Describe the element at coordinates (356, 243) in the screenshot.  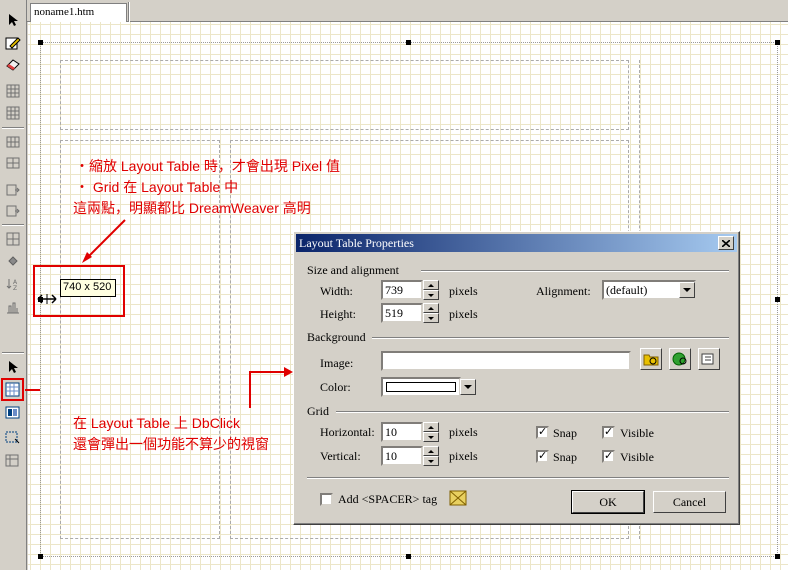
I see `dialog-title: Layout Table Properties` at that location.